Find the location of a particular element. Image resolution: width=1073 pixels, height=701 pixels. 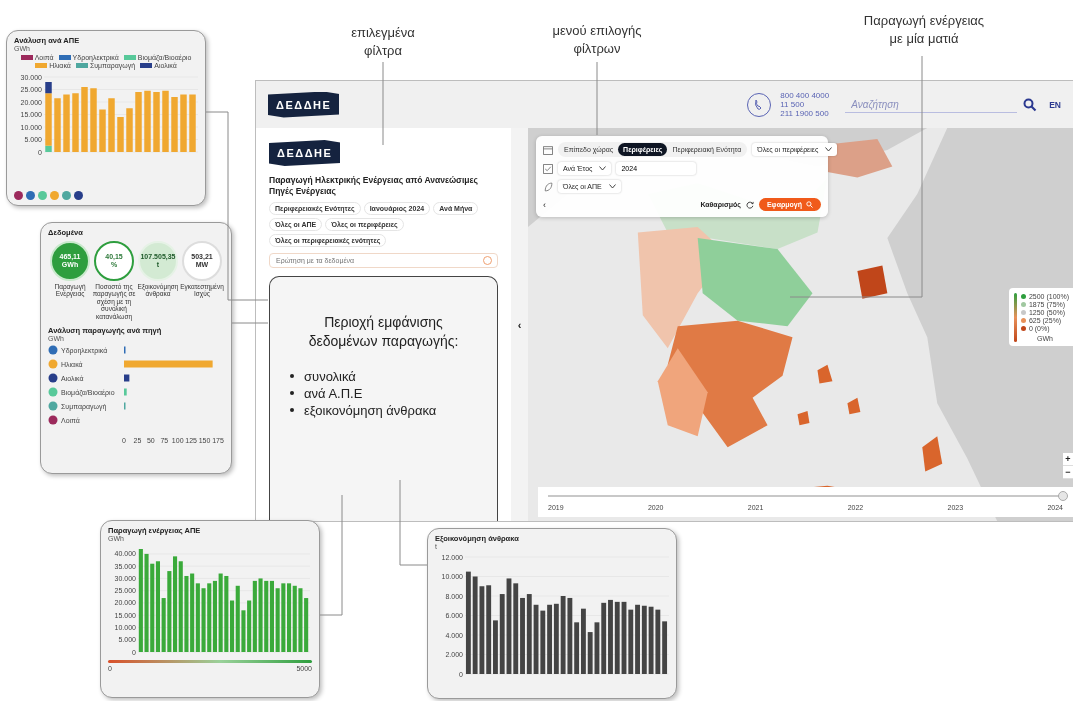

page-title: Παραγωγή Ηλεκτρικής Ενέργειας από Ανανεώσιμες Πηγές Ενέργειας is located at coordinates (374, 186).